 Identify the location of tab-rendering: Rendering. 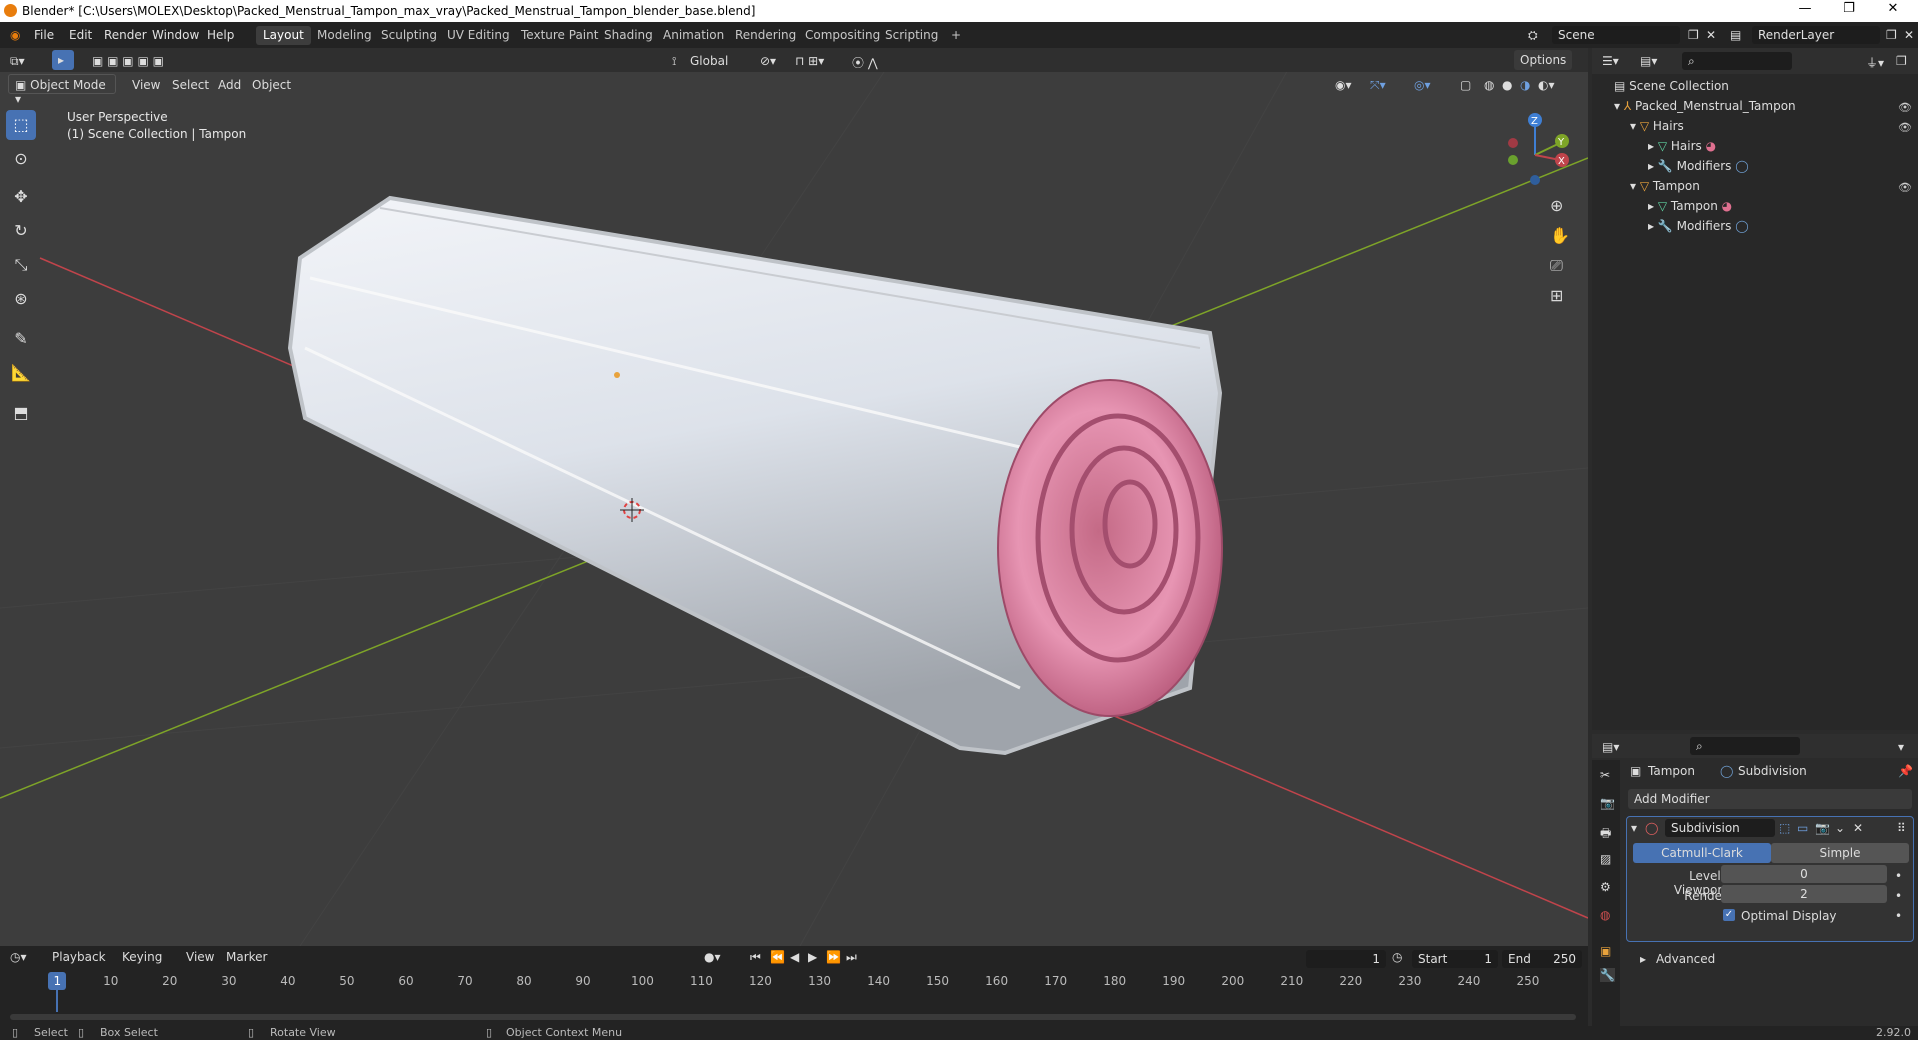
(765, 35).